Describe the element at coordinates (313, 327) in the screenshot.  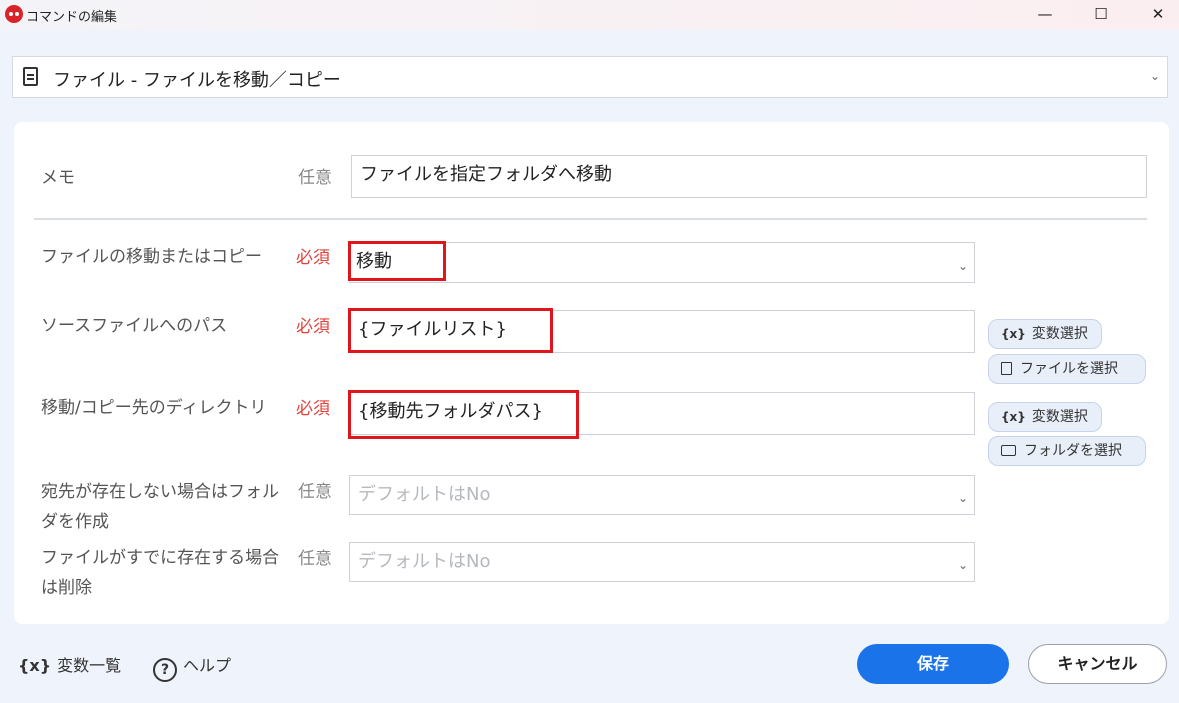
I see `source-required-badge: 必須` at that location.